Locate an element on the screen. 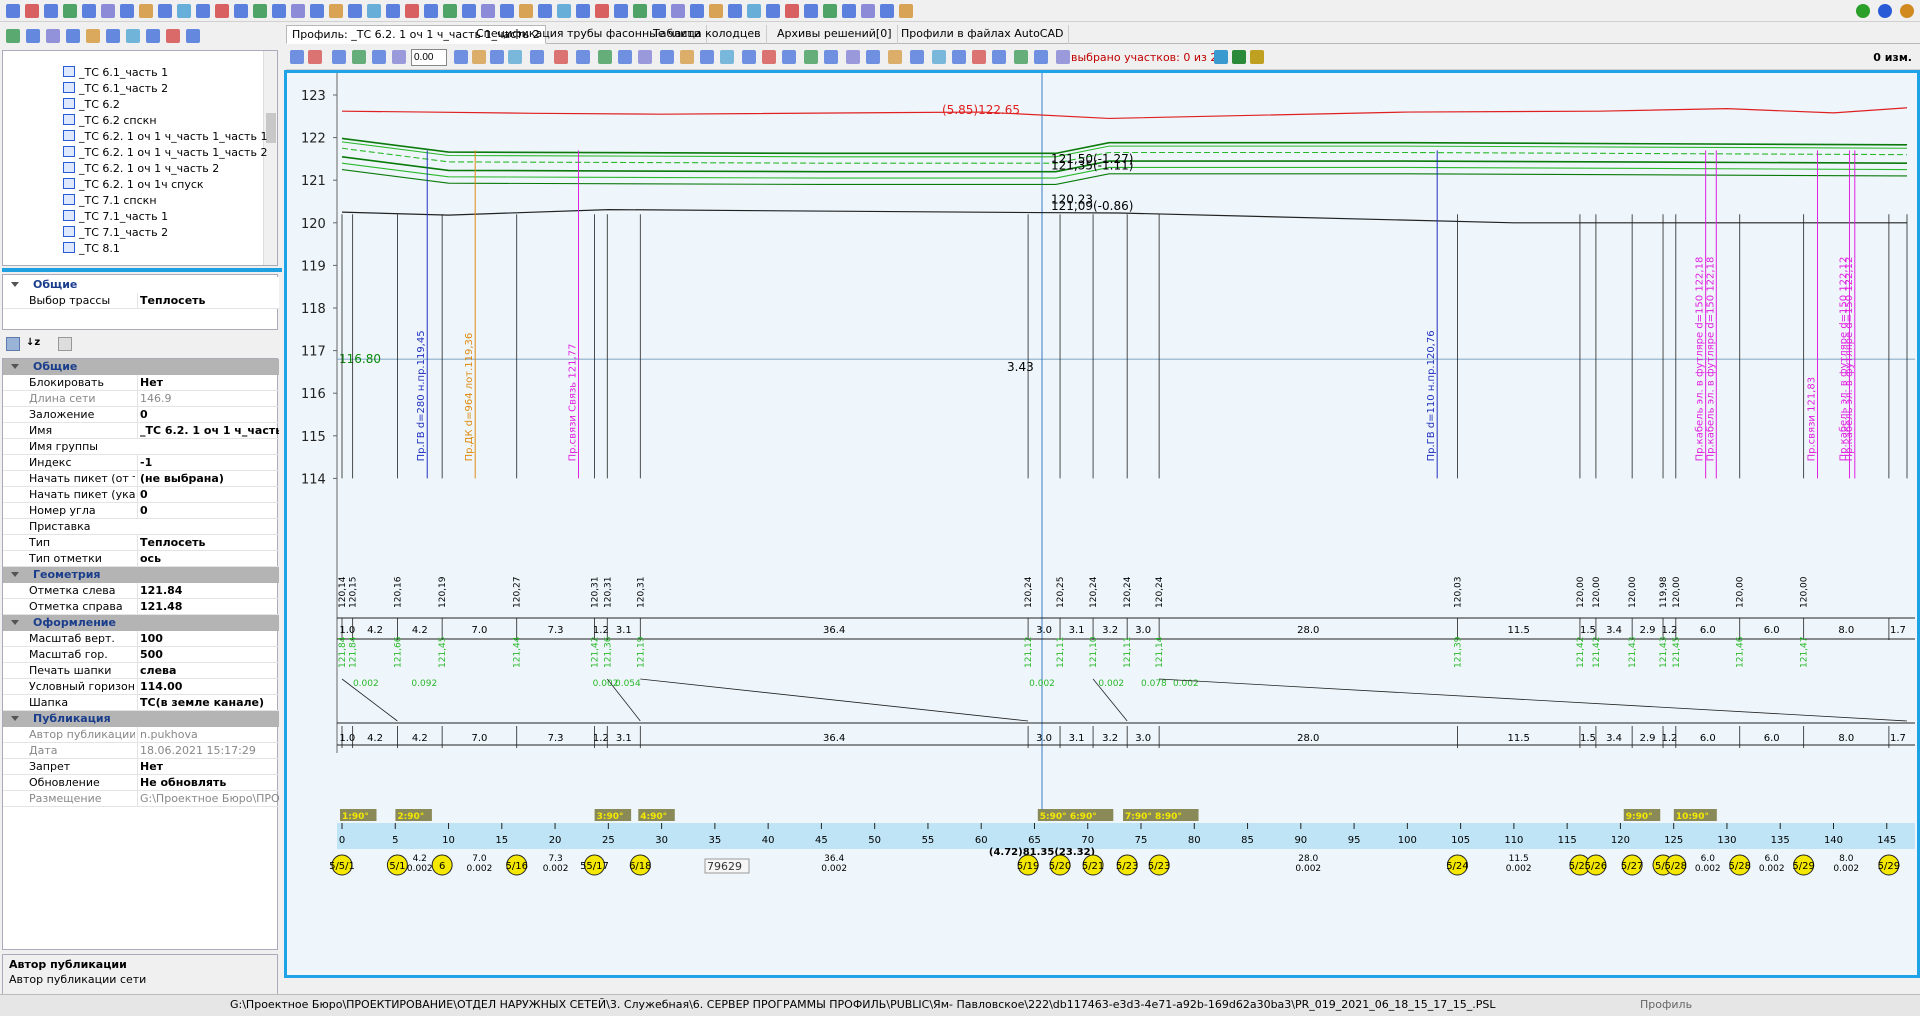 This screenshot has width=1920, height=1016. property-row: Имя группы is located at coordinates (141, 447).